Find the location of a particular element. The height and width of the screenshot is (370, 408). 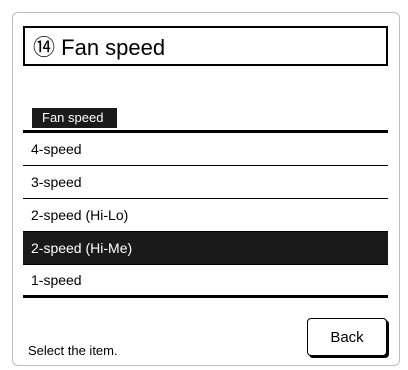

page-title: ⑭ Fan speed is located at coordinates (99, 46).